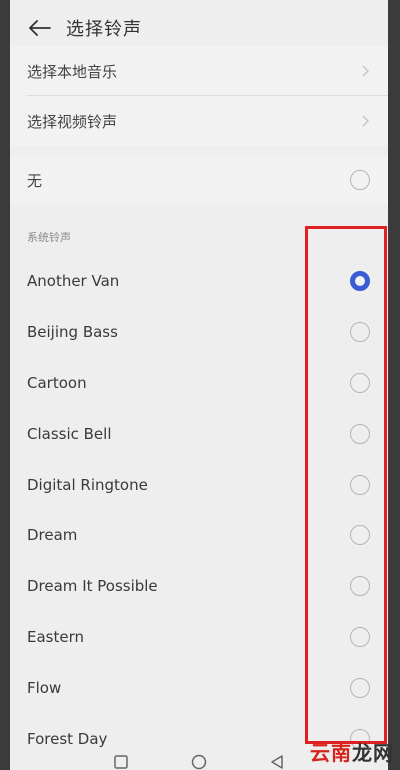  I want to click on ringtone-label: Cartoon, so click(57, 382).